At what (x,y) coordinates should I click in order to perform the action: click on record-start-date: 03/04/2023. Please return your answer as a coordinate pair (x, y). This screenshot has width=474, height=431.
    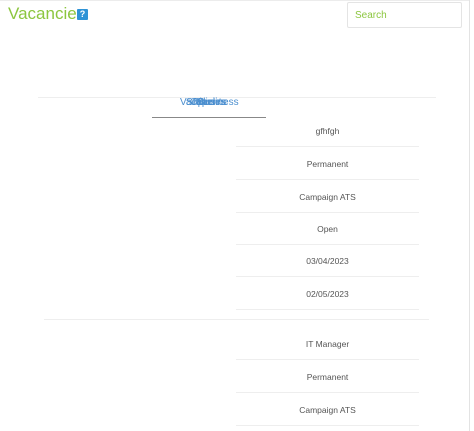
    Looking at the image, I should click on (327, 261).